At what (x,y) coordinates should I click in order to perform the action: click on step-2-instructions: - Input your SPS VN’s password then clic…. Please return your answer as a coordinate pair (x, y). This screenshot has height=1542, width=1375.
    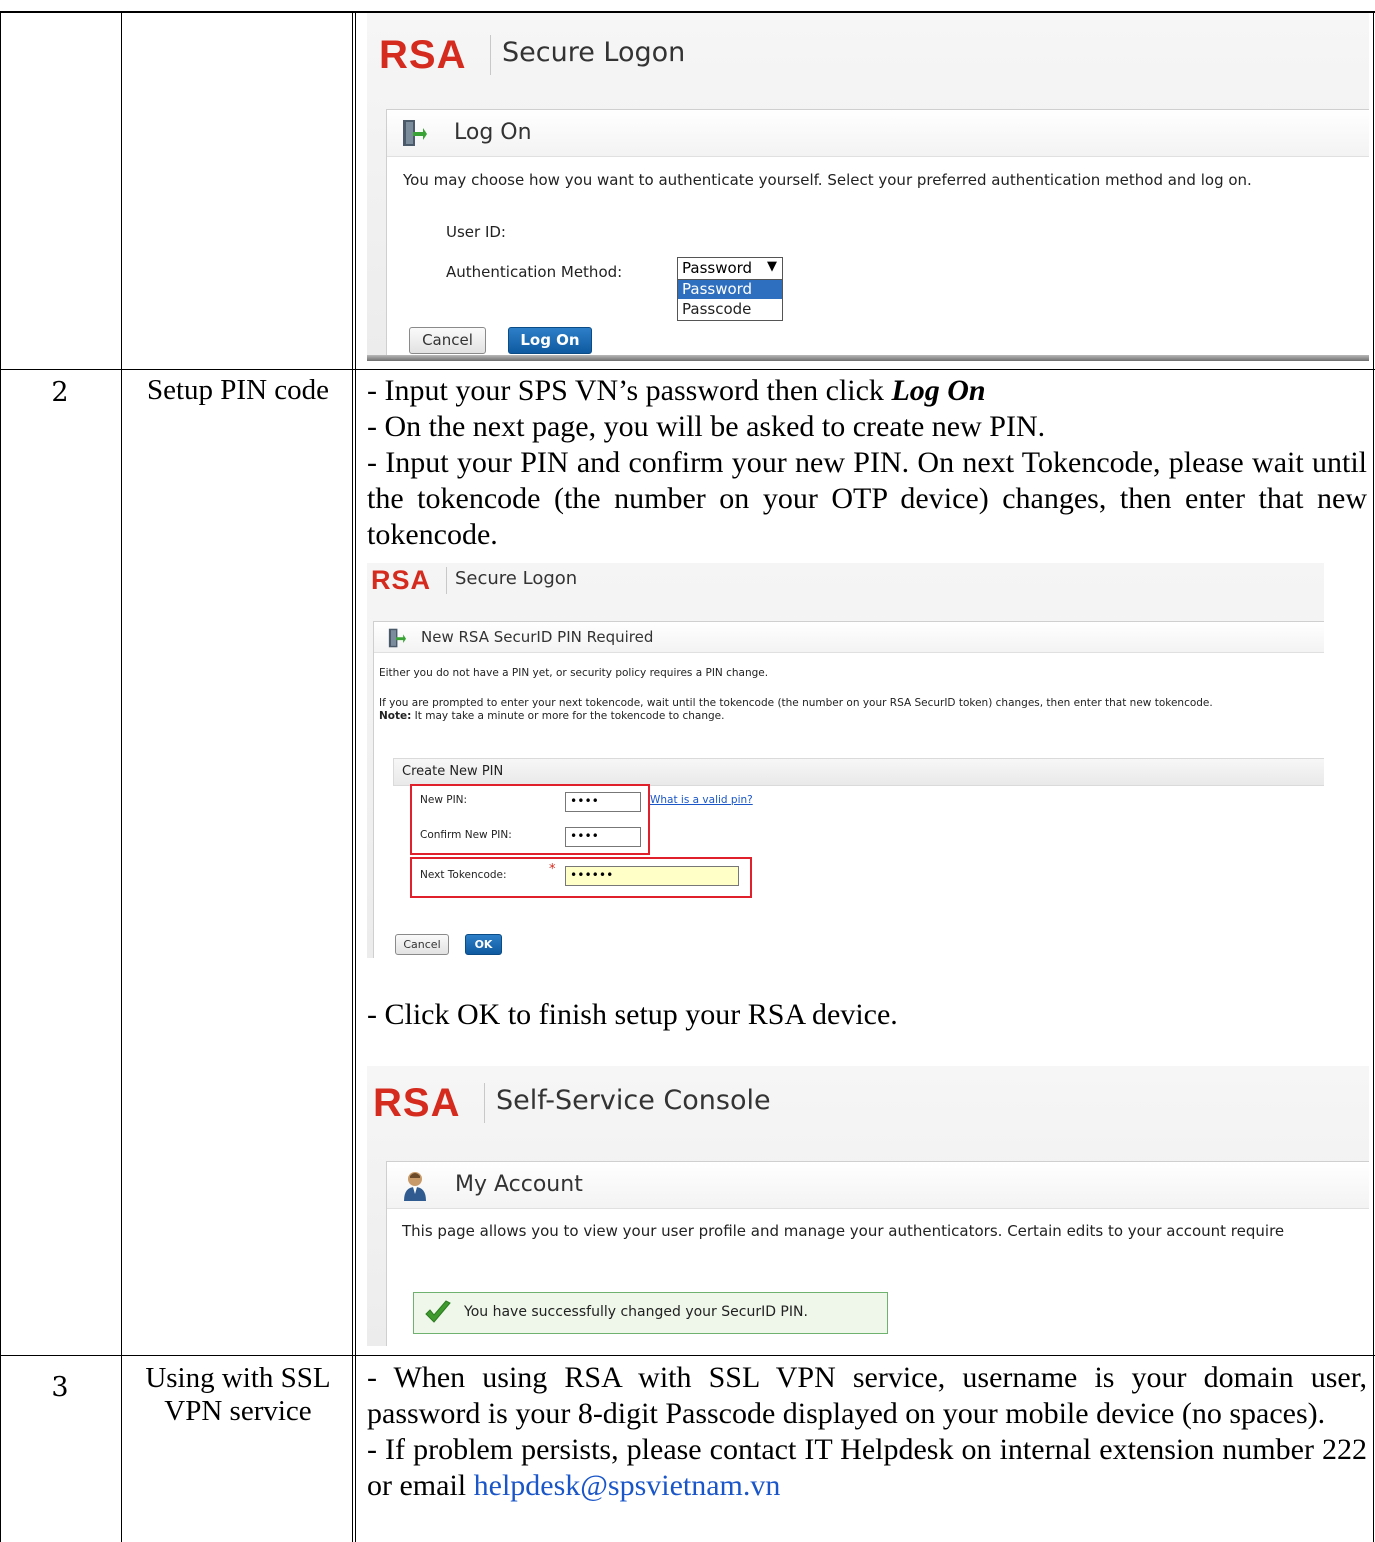
    Looking at the image, I should click on (867, 463).